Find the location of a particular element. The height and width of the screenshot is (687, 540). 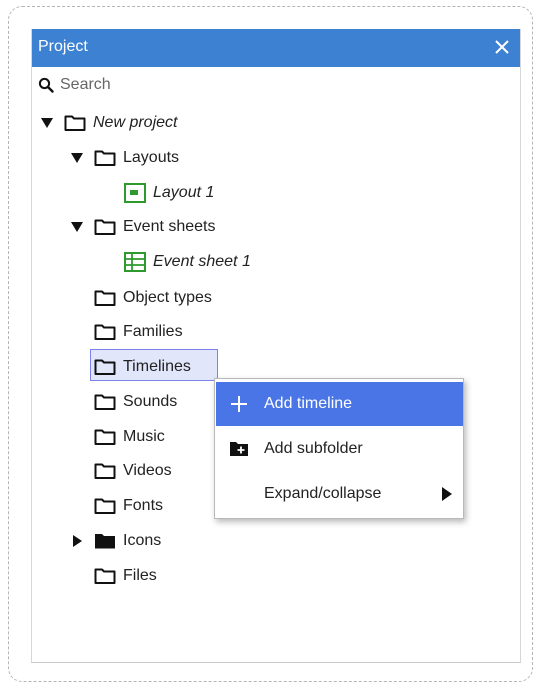

tree-item-label: Fonts is located at coordinates (143, 505).